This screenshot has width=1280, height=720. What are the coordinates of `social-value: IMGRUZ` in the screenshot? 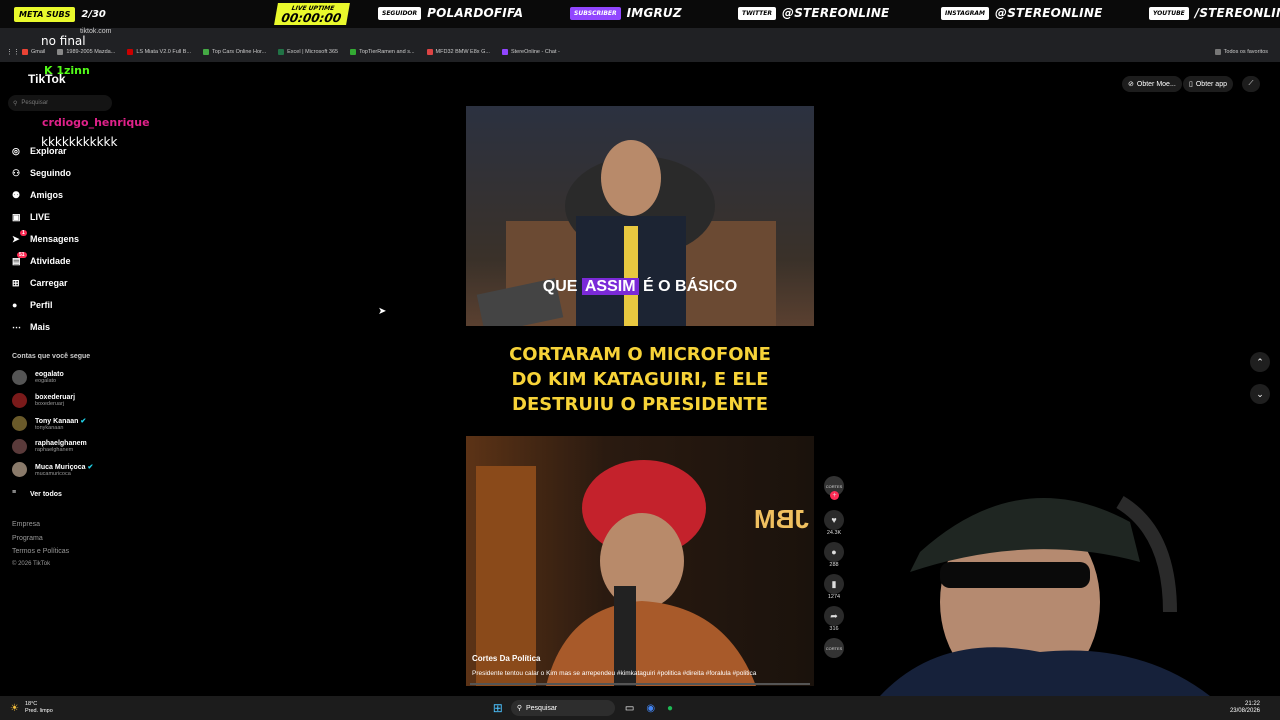 It's located at (654, 13).